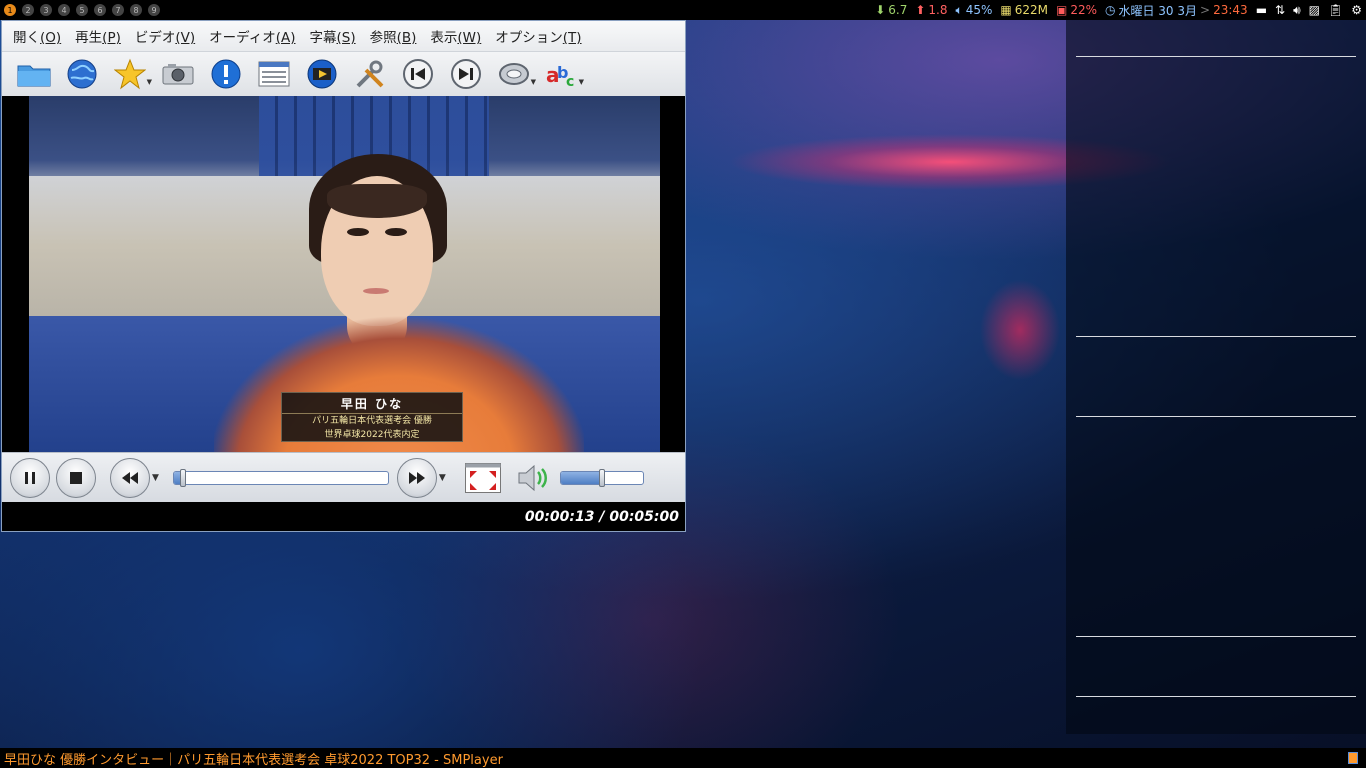 This screenshot has height=768, width=1366. I want to click on settings-gear-icon: ⚙, so click(1356, 10).